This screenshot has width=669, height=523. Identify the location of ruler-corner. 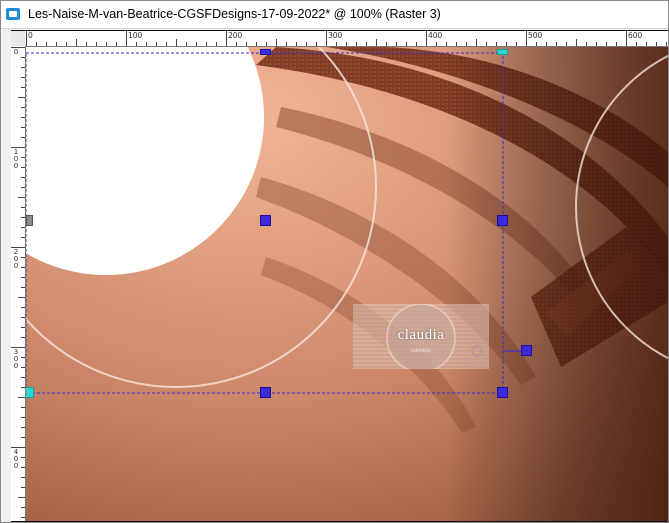
(18, 38).